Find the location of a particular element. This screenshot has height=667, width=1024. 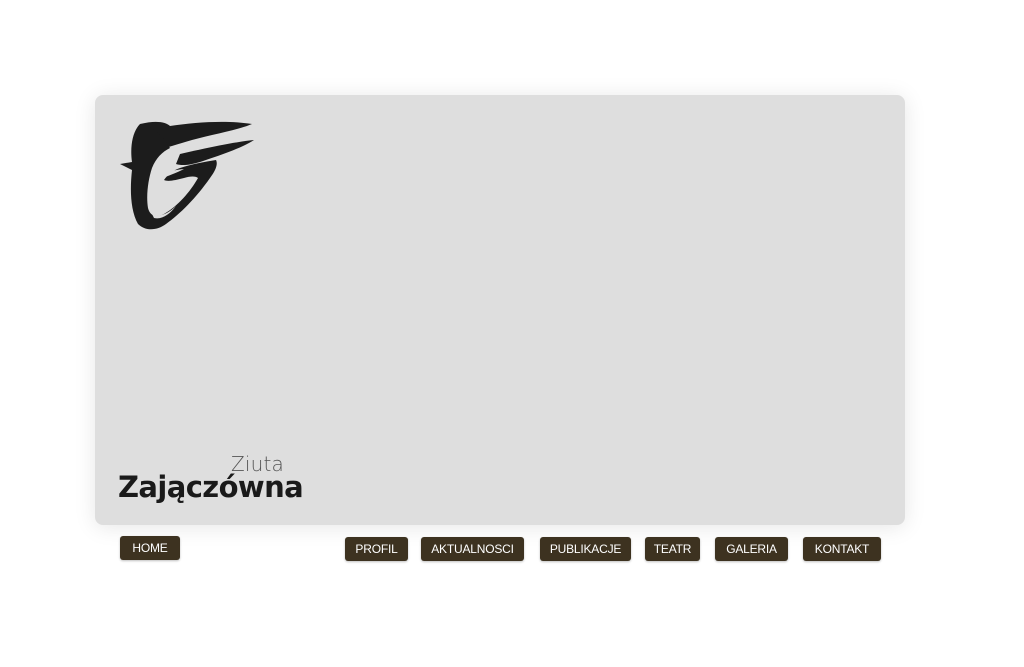

stylized-face-logo-icon is located at coordinates (187, 175).